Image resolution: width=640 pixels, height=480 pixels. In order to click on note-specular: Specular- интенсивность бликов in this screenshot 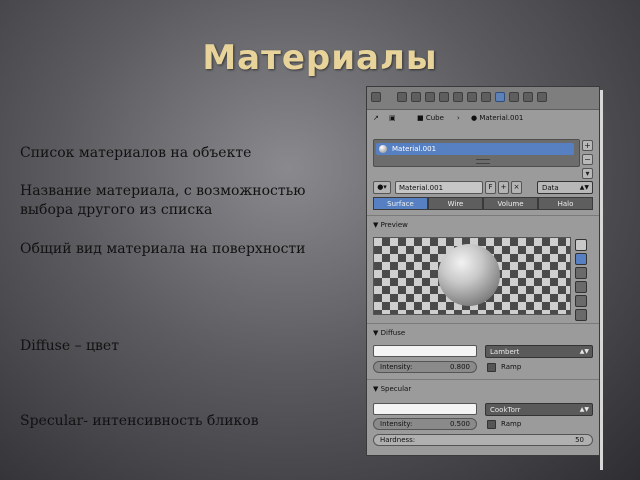, I will do `click(139, 421)`.